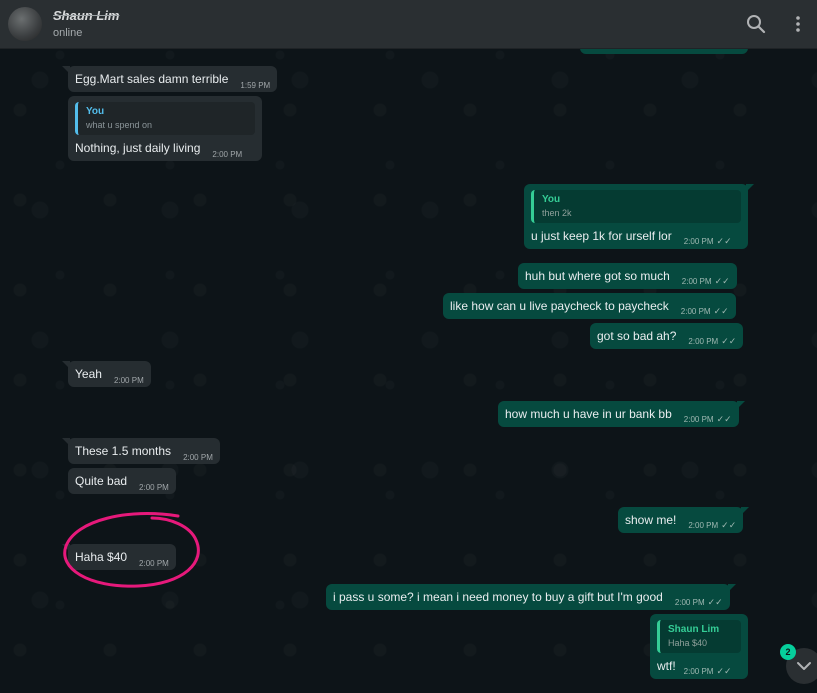  I want to click on quoted-message: Shaun Lim Haha $40, so click(699, 636).